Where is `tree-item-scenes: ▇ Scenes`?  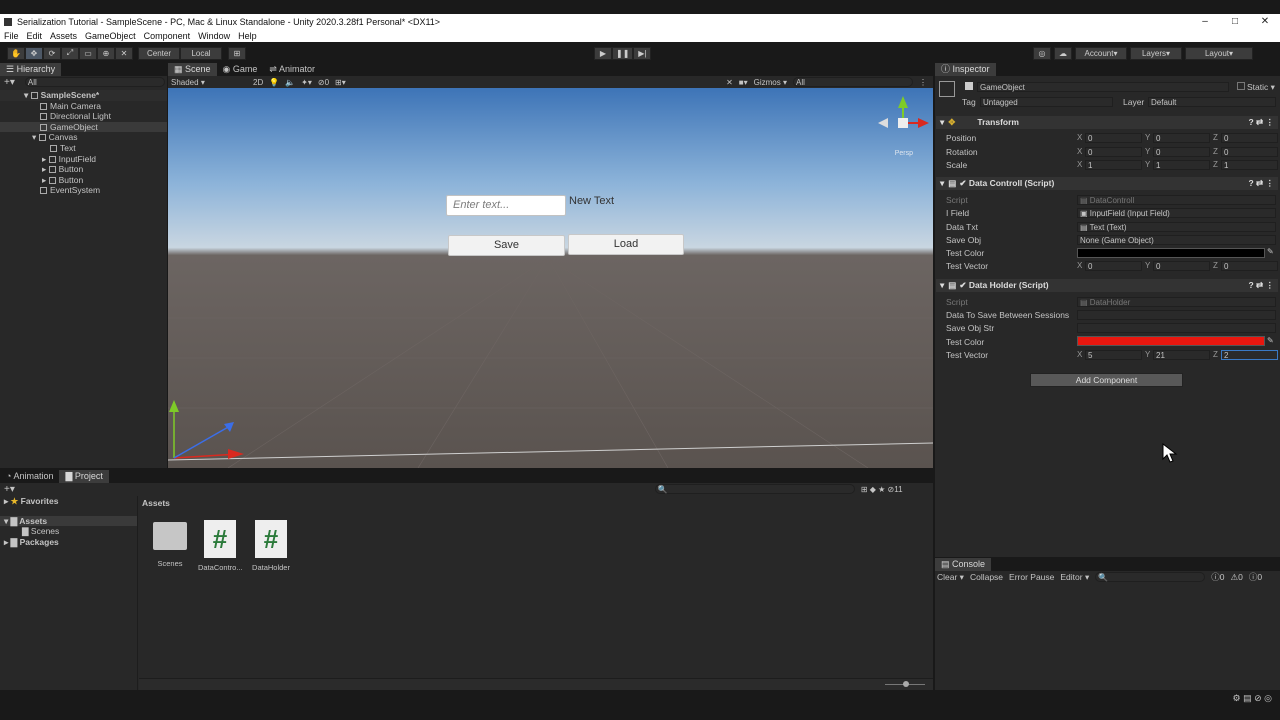 tree-item-scenes: ▇ Scenes is located at coordinates (68, 531).